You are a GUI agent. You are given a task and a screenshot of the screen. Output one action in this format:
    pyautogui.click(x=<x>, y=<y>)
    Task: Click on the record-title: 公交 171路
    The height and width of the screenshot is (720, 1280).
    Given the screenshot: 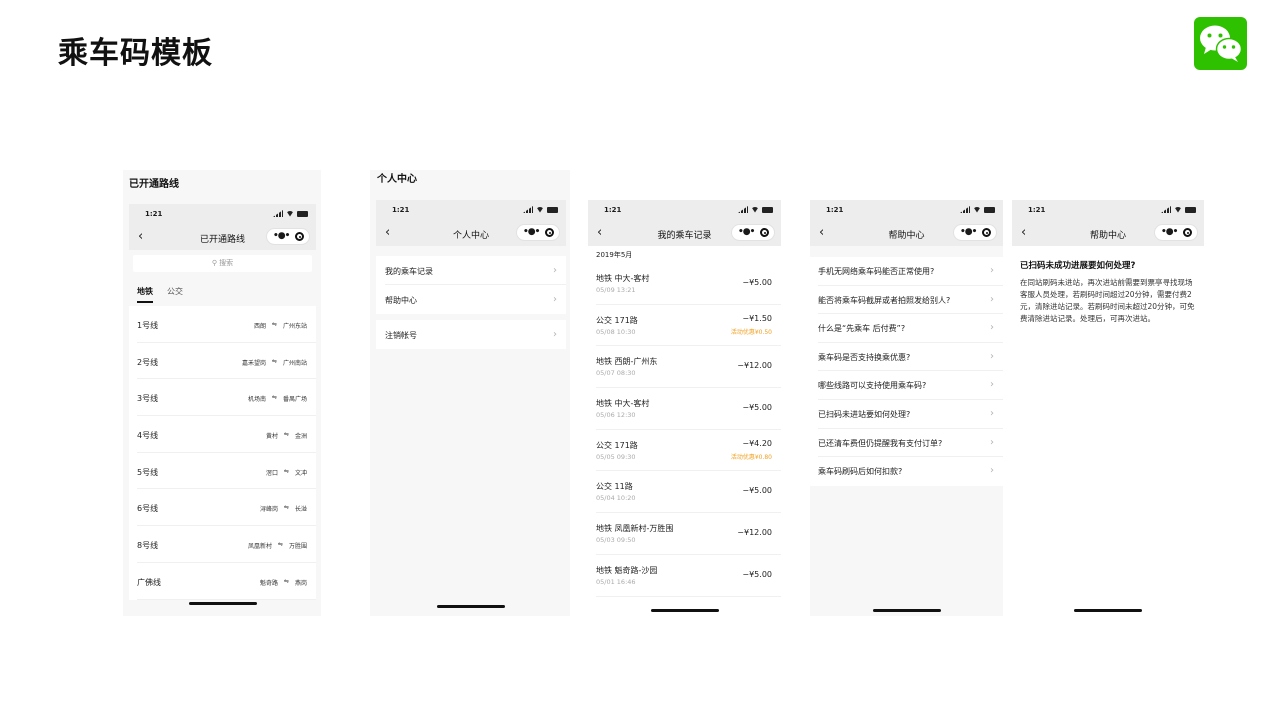 What is the action you would take?
    pyautogui.click(x=617, y=320)
    